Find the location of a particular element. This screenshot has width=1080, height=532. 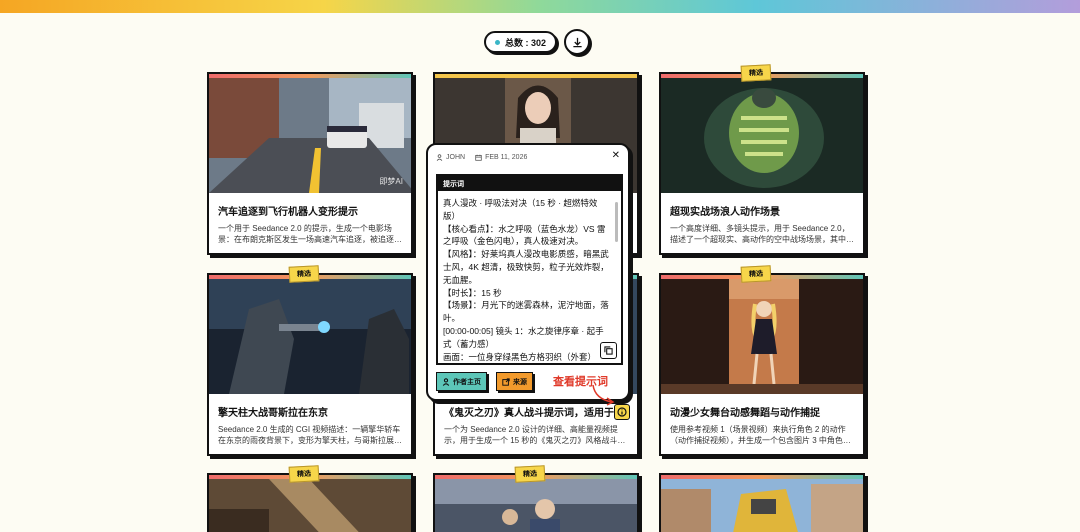

calendar-icon is located at coordinates (478, 157).